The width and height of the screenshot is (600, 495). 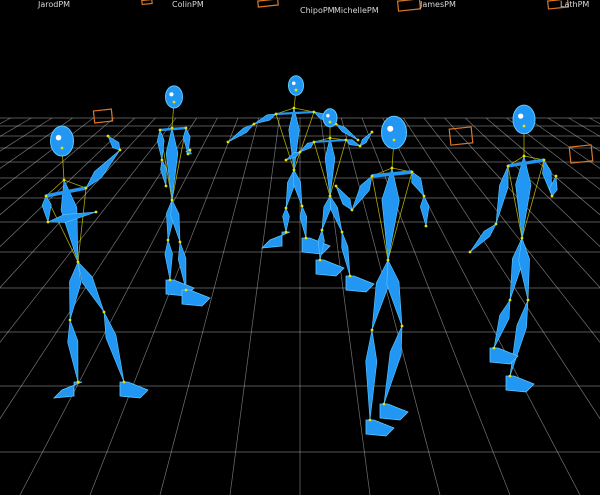 What do you see at coordinates (183, 196) in the screenshot?
I see `performer-skeleton-colin` at bounding box center [183, 196].